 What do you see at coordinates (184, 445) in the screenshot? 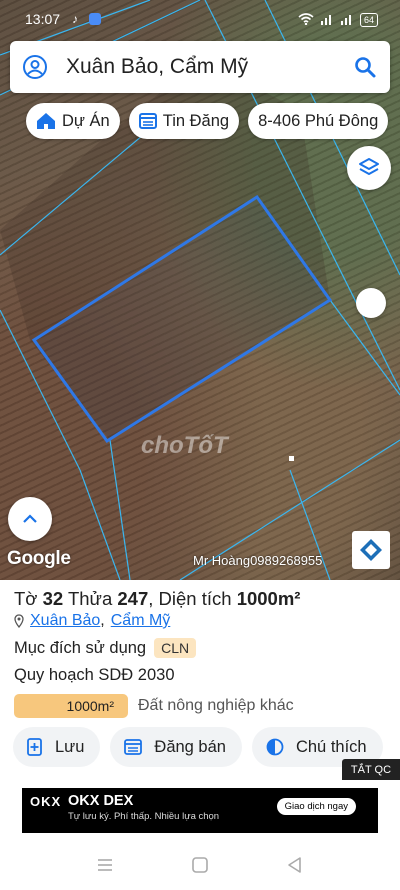
I see `chotot-watermark: choTốT` at bounding box center [184, 445].